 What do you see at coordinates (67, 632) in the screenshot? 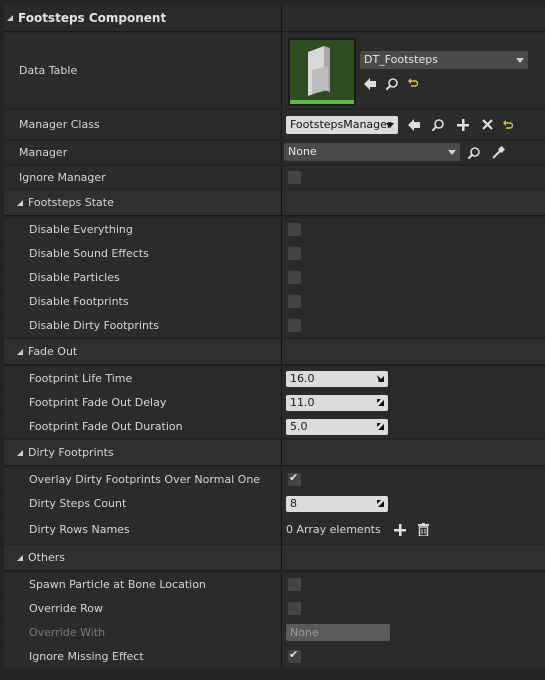
I see `override-with-label: Override With` at bounding box center [67, 632].